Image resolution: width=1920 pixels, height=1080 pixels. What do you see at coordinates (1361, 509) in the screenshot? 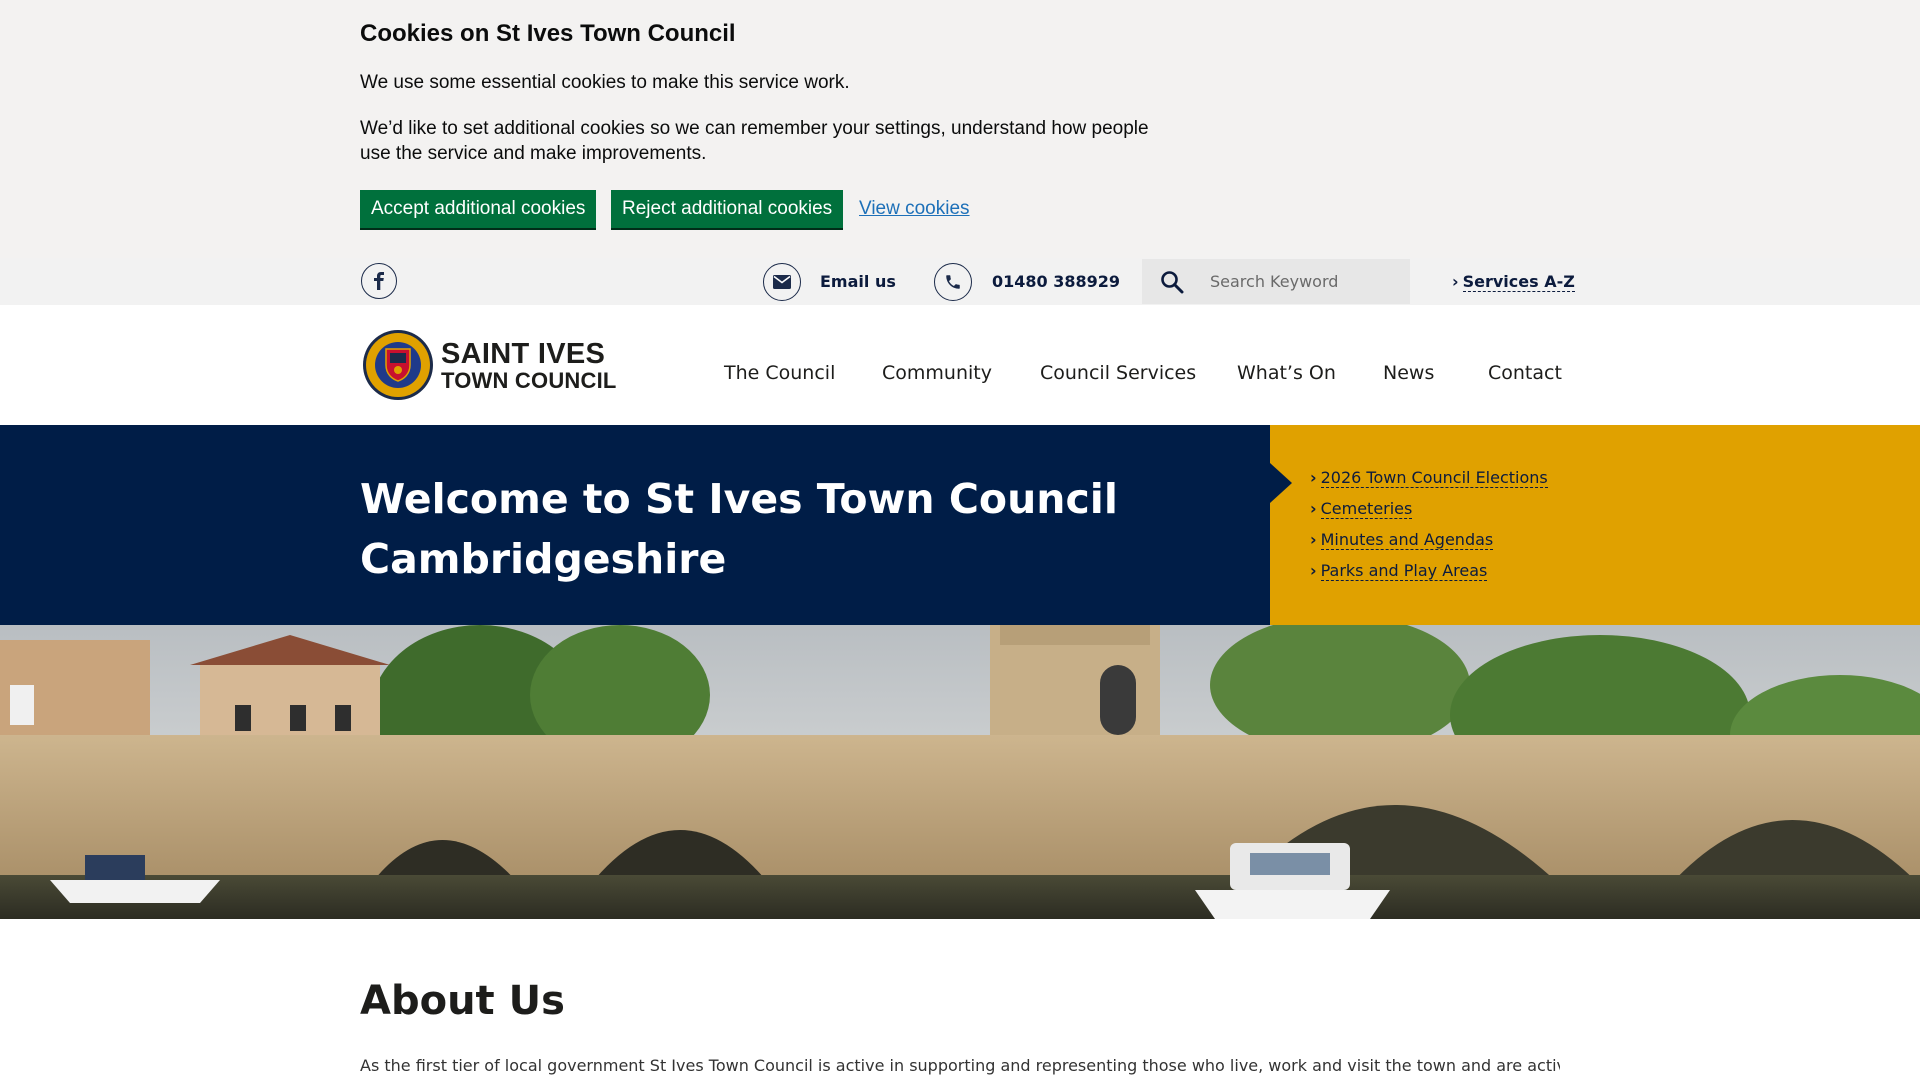
I see `quick-link-cemeteries: › Cemeteries` at bounding box center [1361, 509].